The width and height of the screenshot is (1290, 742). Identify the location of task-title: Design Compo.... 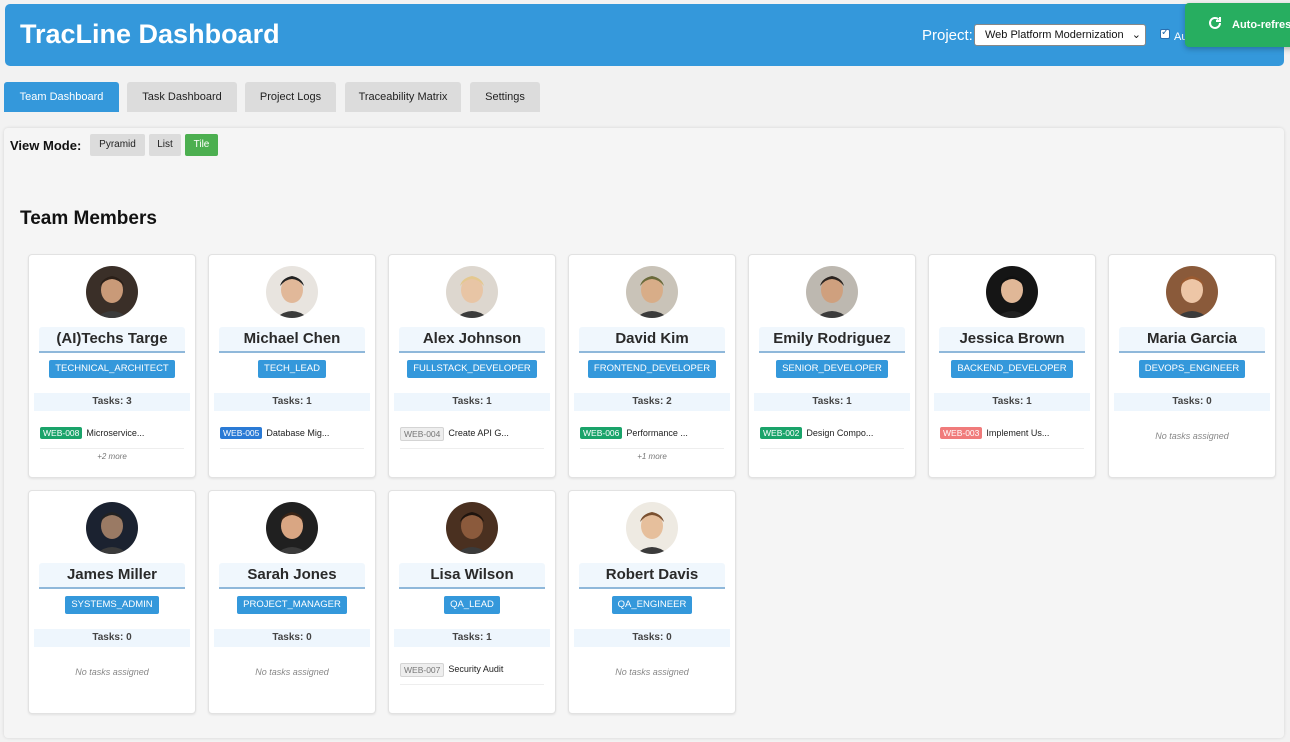
(840, 433).